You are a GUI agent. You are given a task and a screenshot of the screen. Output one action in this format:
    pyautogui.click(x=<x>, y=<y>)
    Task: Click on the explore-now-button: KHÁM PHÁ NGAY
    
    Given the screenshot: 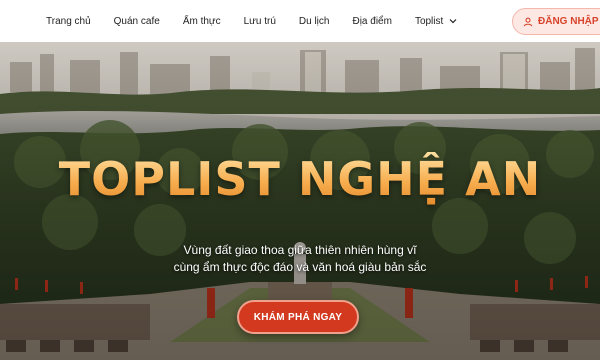 What is the action you would take?
    pyautogui.click(x=298, y=317)
    